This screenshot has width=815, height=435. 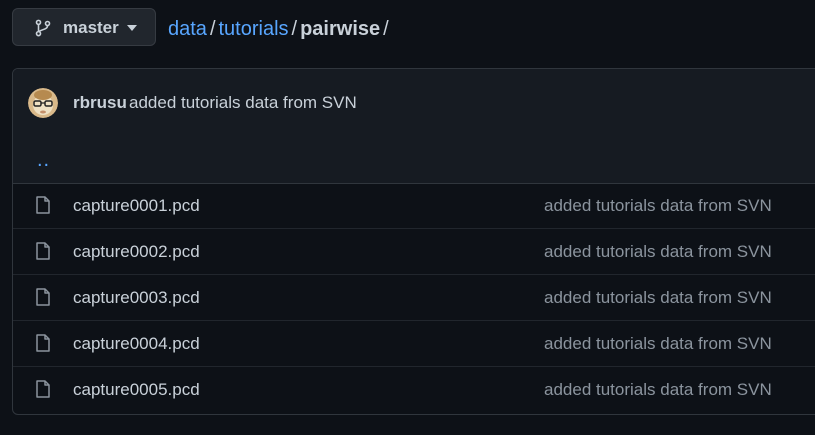 What do you see at coordinates (136, 206) in the screenshot?
I see `file-name-link: capture0001.pcd` at bounding box center [136, 206].